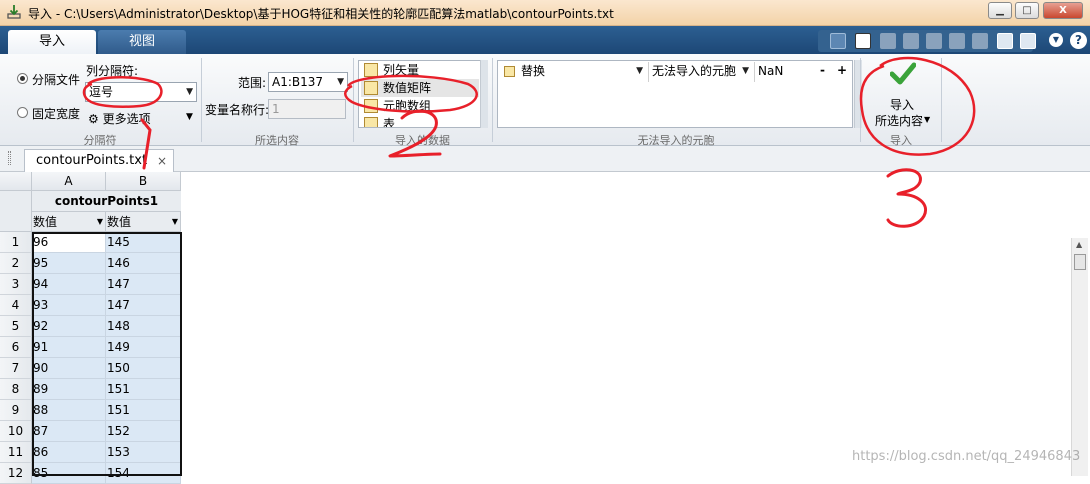  I want to click on table-cell: 150, so click(143, 368).